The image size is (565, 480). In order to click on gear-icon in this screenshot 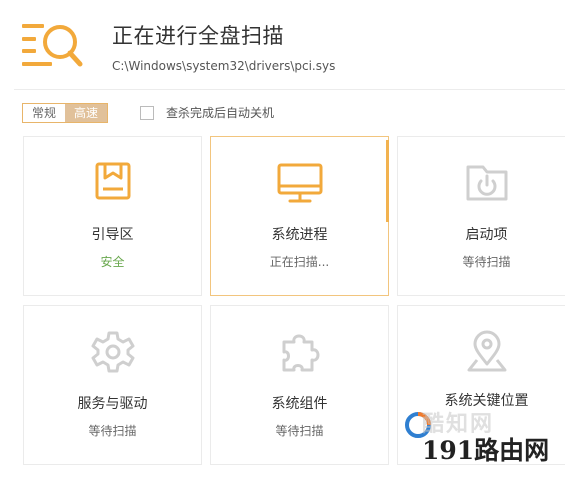, I will do `click(113, 352)`.